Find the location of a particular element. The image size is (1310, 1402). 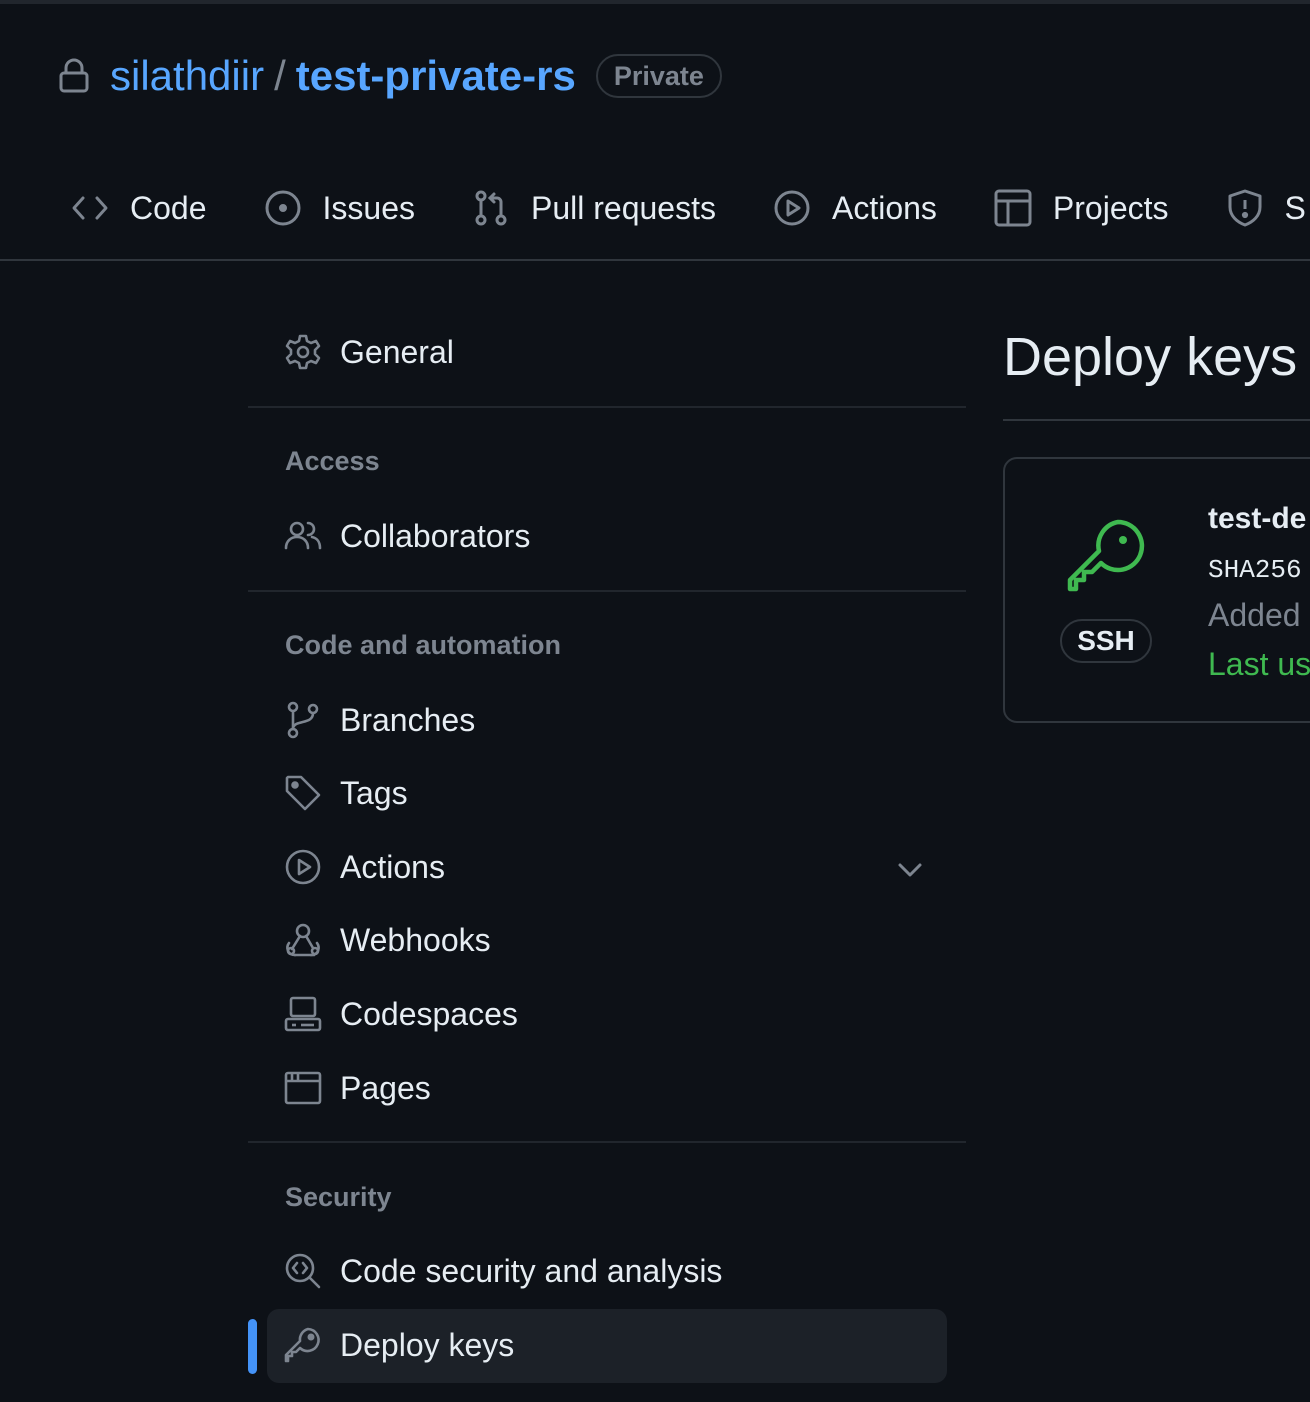

tab-code: Code is located at coordinates (138, 208).